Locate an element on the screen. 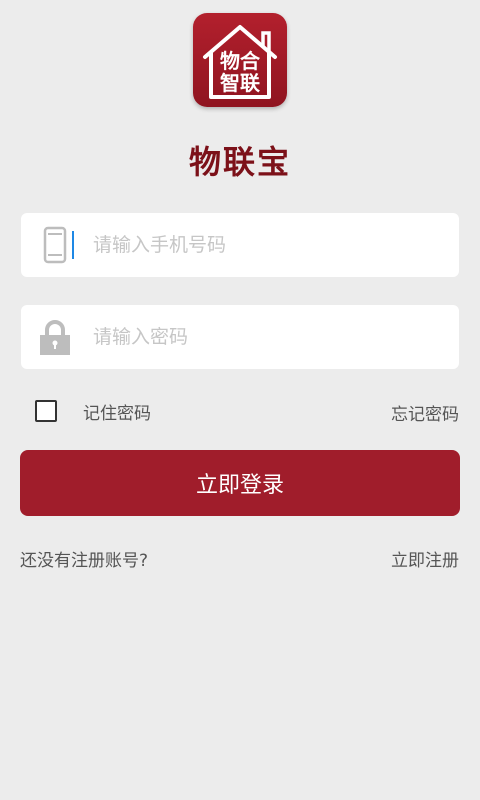 The height and width of the screenshot is (800, 480). phone-icon is located at coordinates (55, 245).